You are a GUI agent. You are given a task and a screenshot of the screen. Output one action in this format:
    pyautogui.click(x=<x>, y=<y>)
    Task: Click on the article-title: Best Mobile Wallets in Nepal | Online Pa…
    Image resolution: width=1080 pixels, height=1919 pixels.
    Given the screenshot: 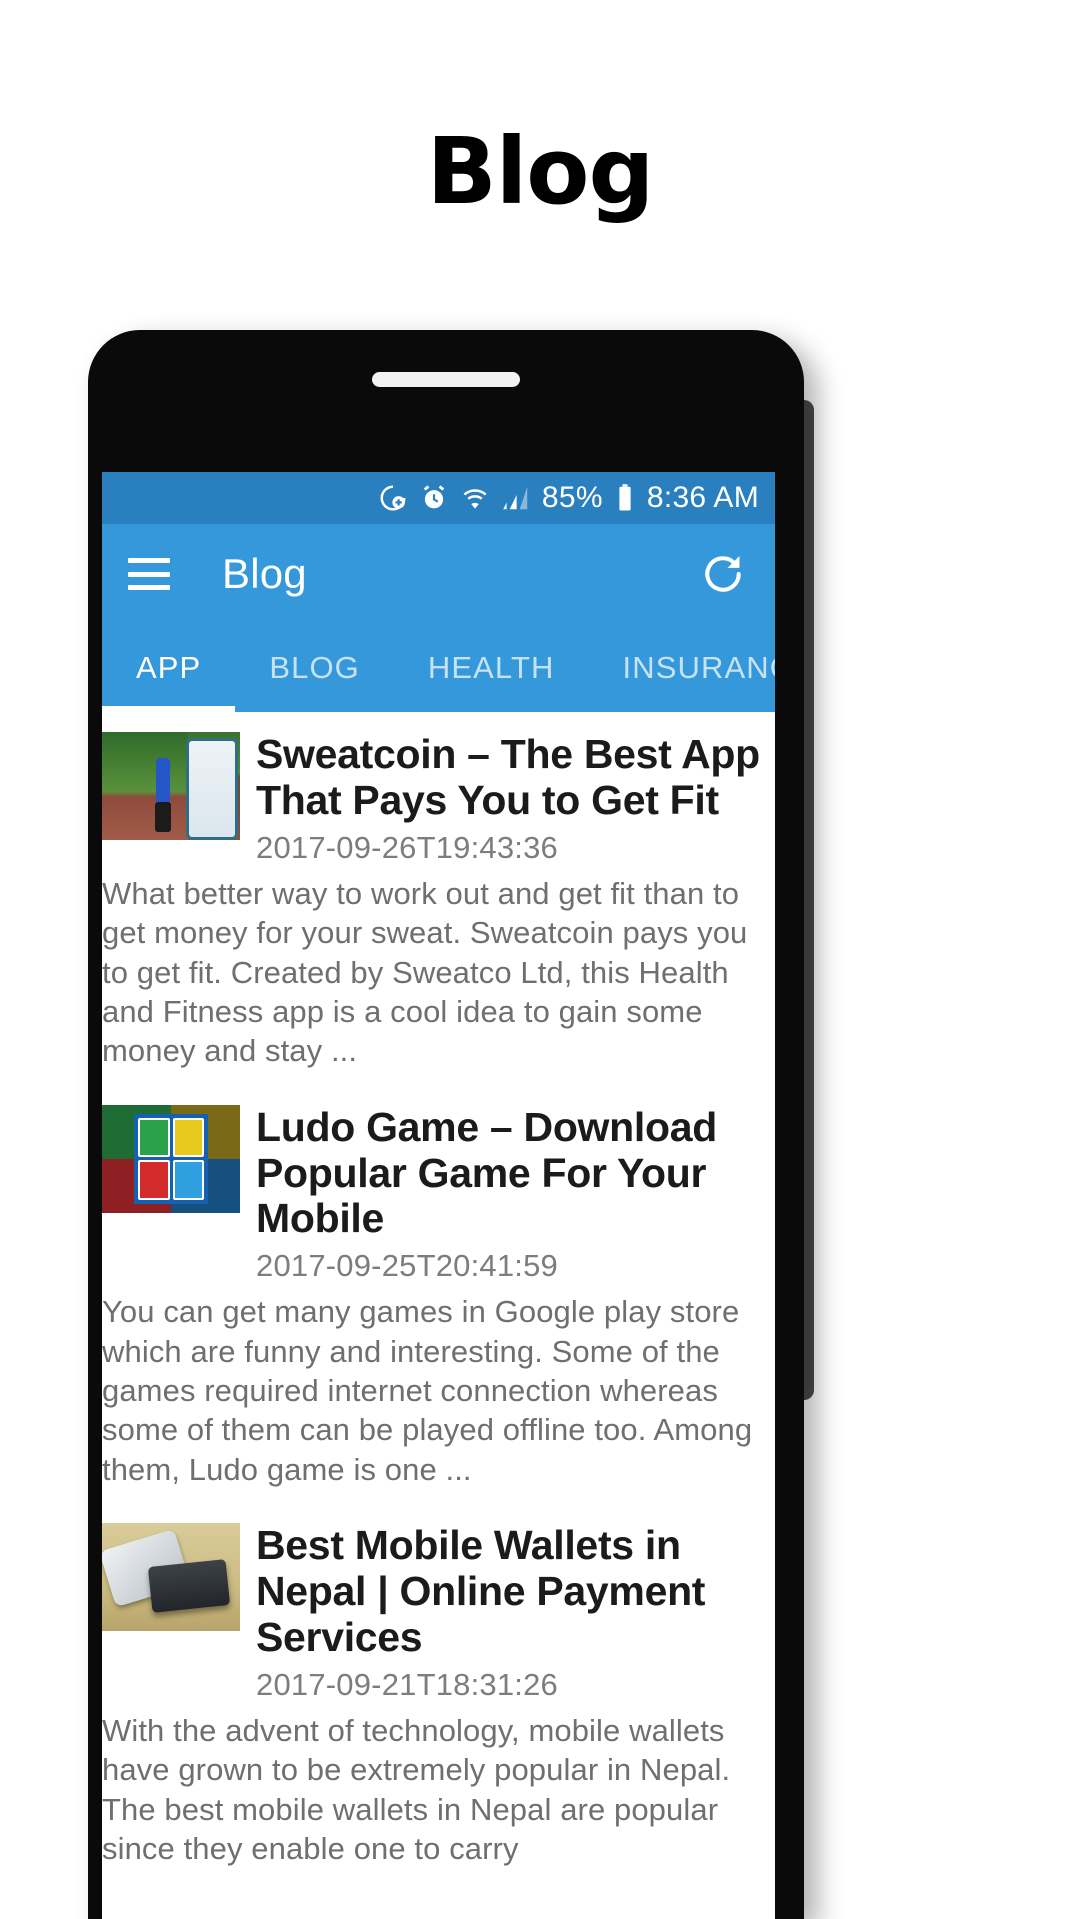 What is the action you would take?
    pyautogui.click(x=508, y=1591)
    